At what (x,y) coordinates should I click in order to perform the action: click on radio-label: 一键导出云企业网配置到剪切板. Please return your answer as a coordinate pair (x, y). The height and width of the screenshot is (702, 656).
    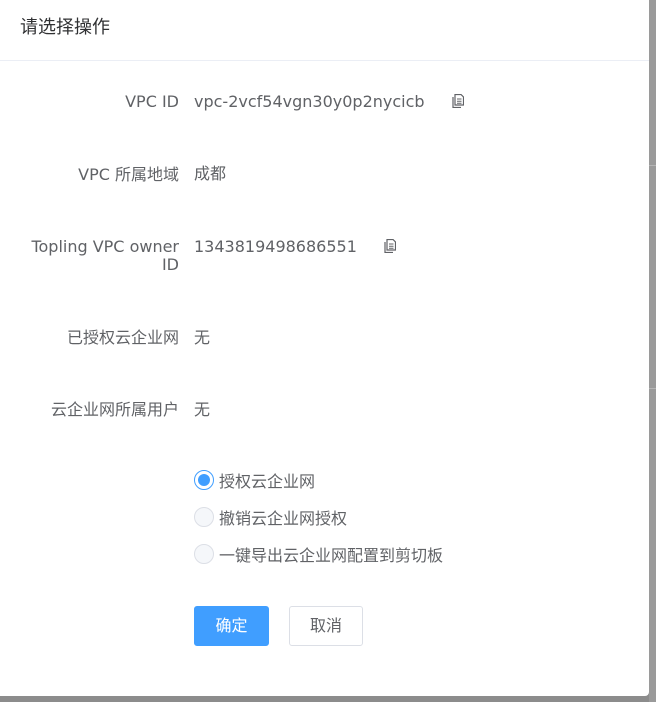
    Looking at the image, I should click on (331, 554).